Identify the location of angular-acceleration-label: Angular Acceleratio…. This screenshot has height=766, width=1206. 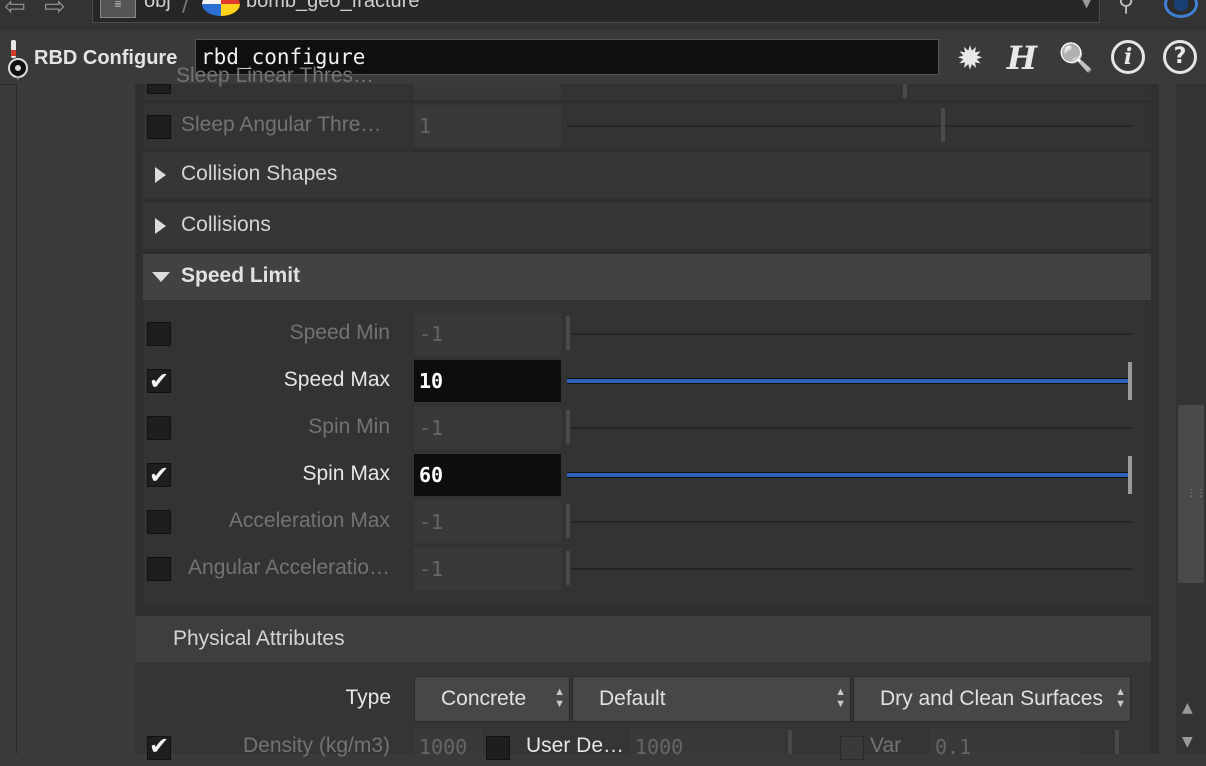
(289, 567).